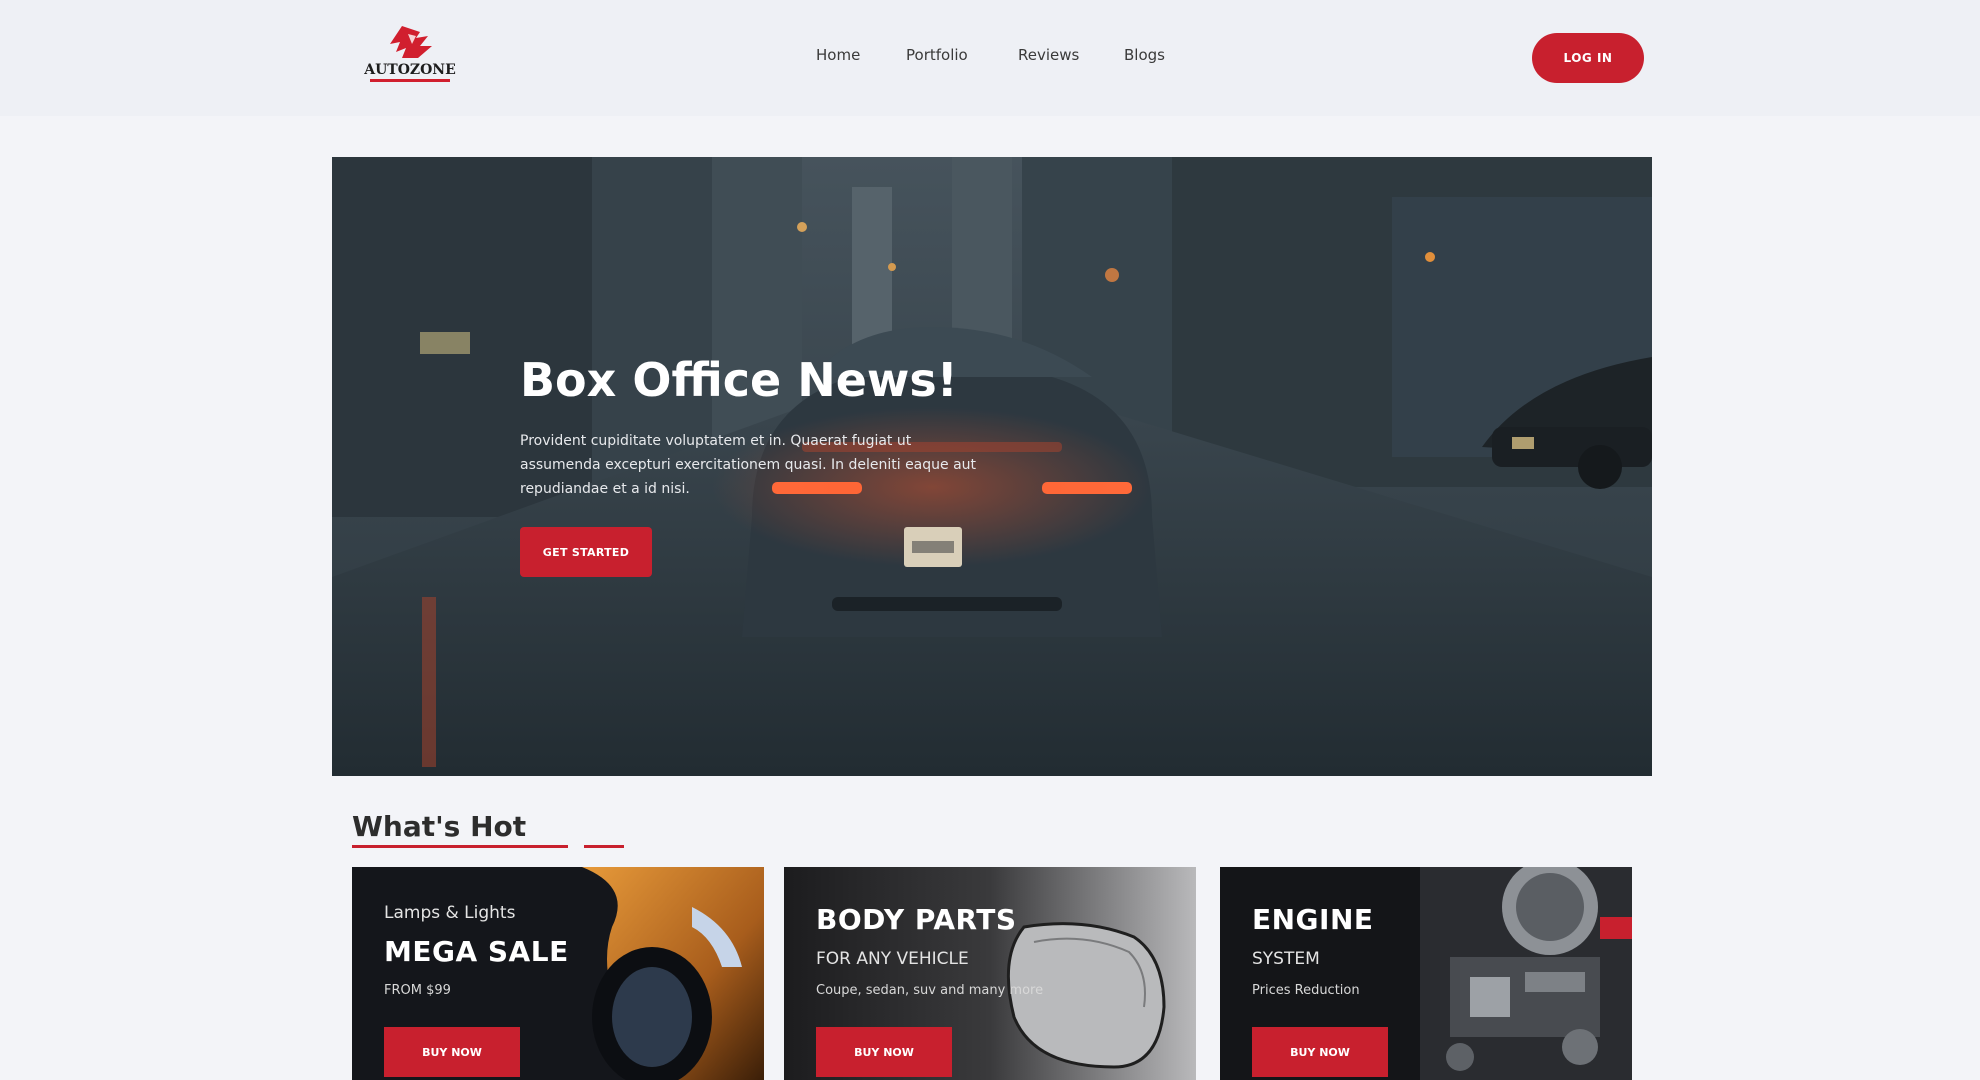 The width and height of the screenshot is (1980, 1080). What do you see at coordinates (892, 959) in the screenshot?
I see `card-kicker: FOR ANY VEHICLE` at bounding box center [892, 959].